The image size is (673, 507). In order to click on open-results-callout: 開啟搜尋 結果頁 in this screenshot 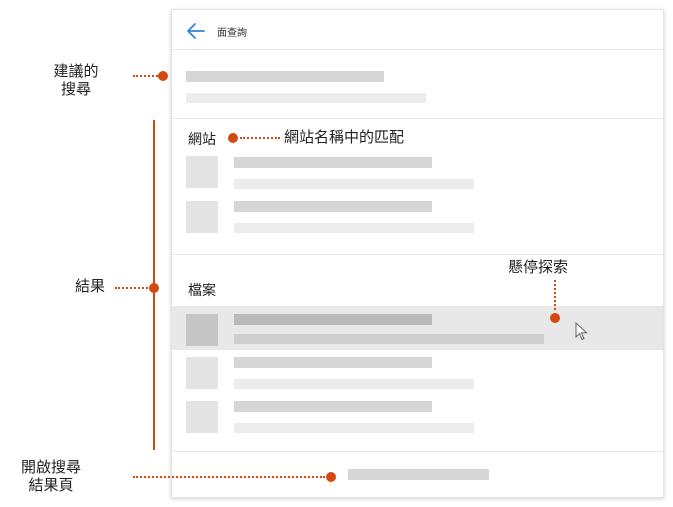, I will do `click(51, 476)`.